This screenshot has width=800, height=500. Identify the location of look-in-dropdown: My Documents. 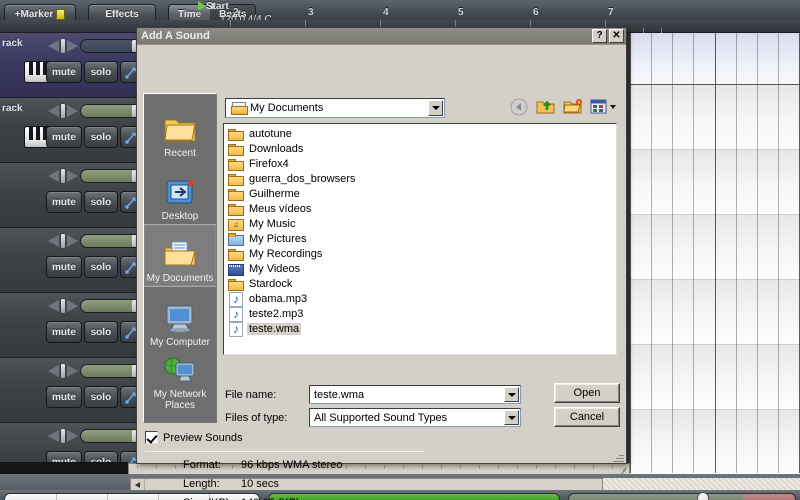
(335, 108).